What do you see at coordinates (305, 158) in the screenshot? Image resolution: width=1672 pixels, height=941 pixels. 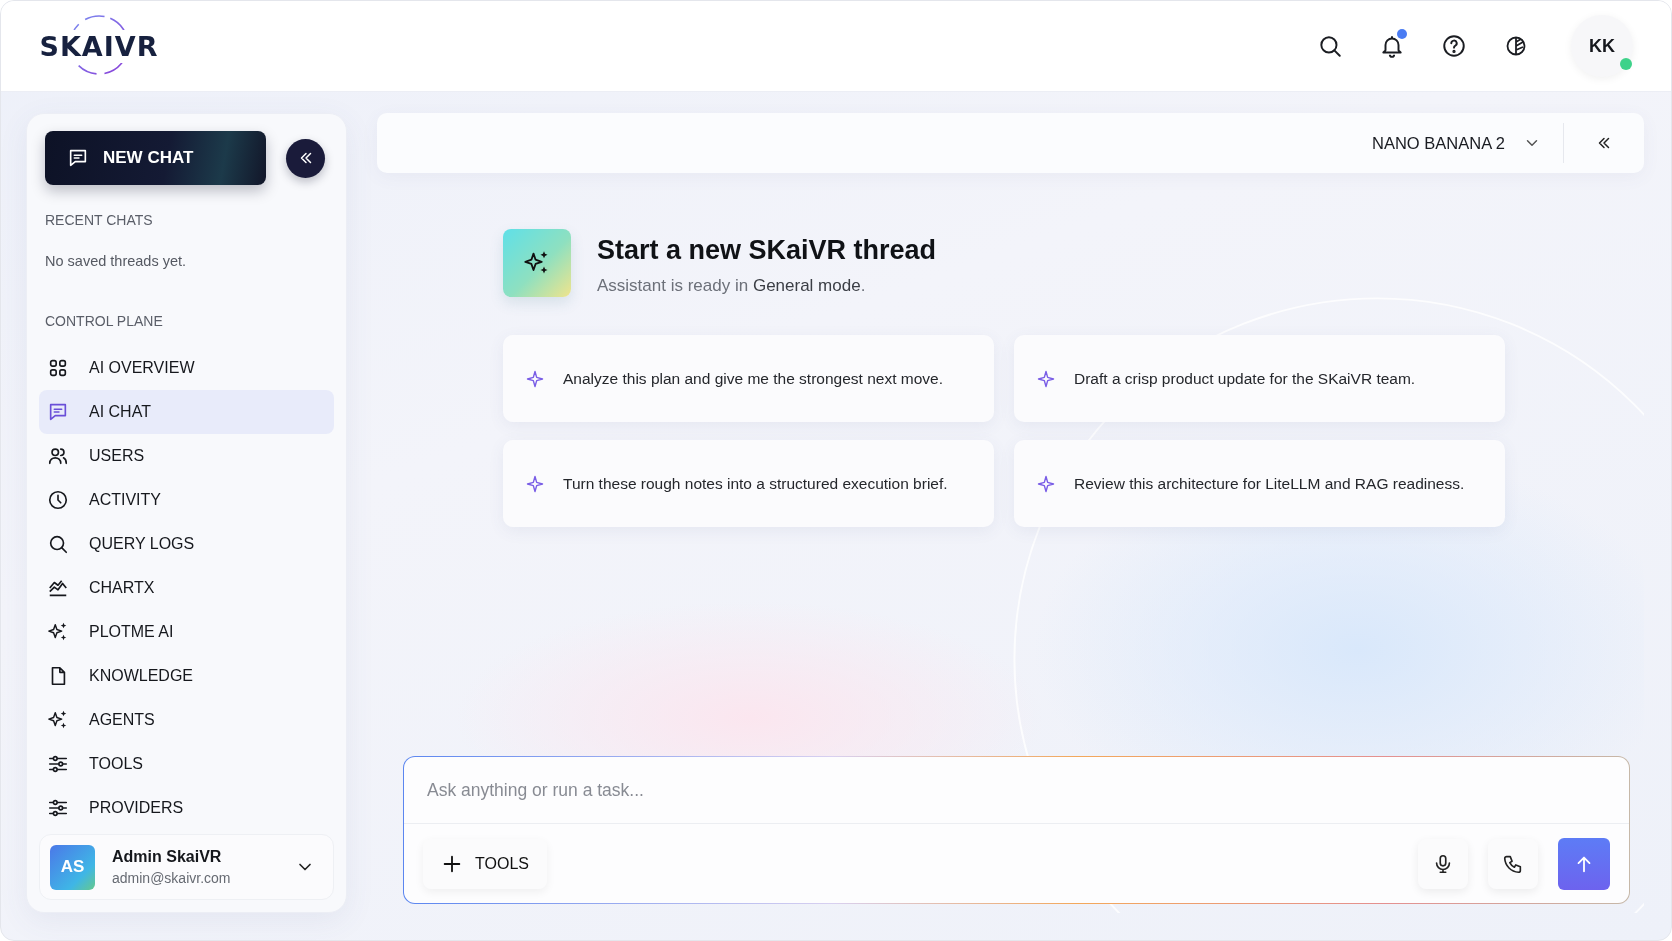 I see `collapse-button` at bounding box center [305, 158].